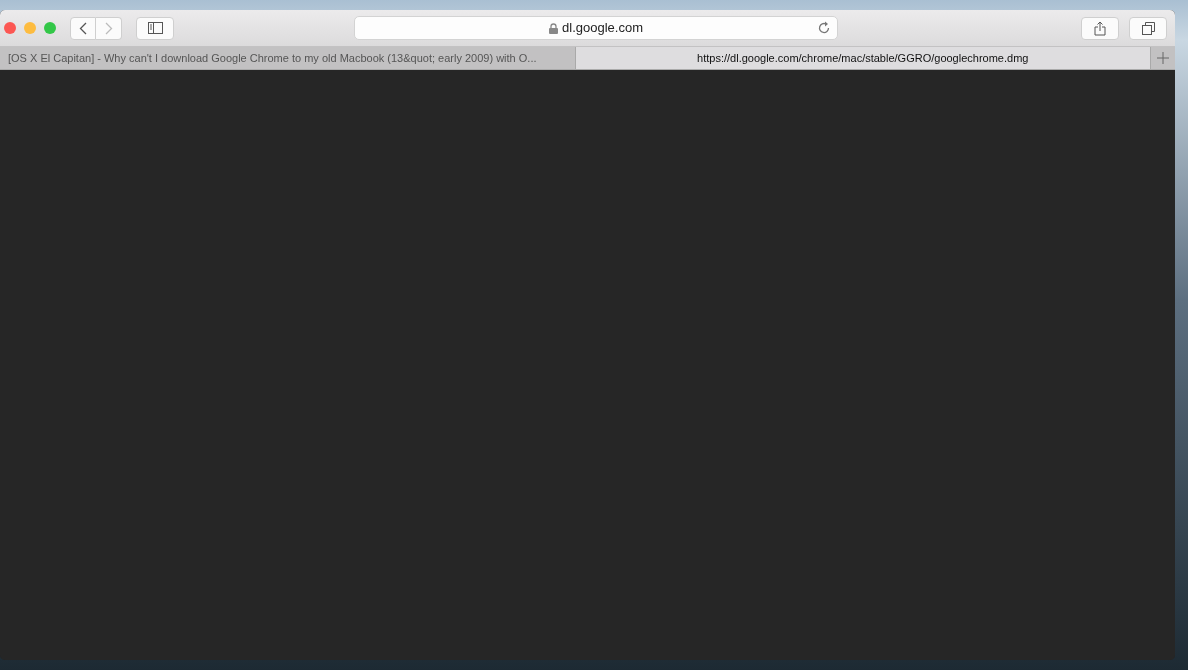 The image size is (1188, 670). Describe the element at coordinates (553, 28) in the screenshot. I see `lock-icon` at that location.